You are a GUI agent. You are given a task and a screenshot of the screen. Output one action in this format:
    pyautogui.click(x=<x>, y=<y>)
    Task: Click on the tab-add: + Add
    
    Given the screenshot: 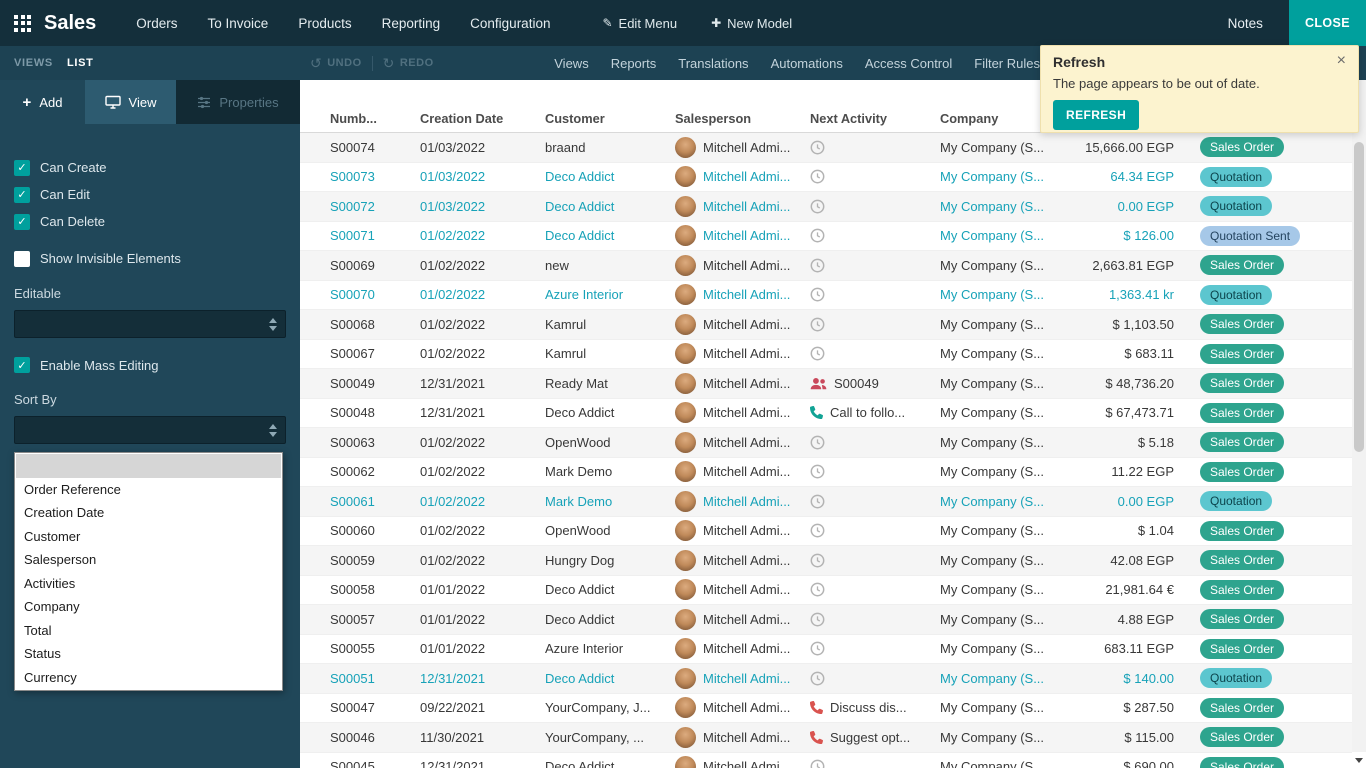 What is the action you would take?
    pyautogui.click(x=42, y=102)
    